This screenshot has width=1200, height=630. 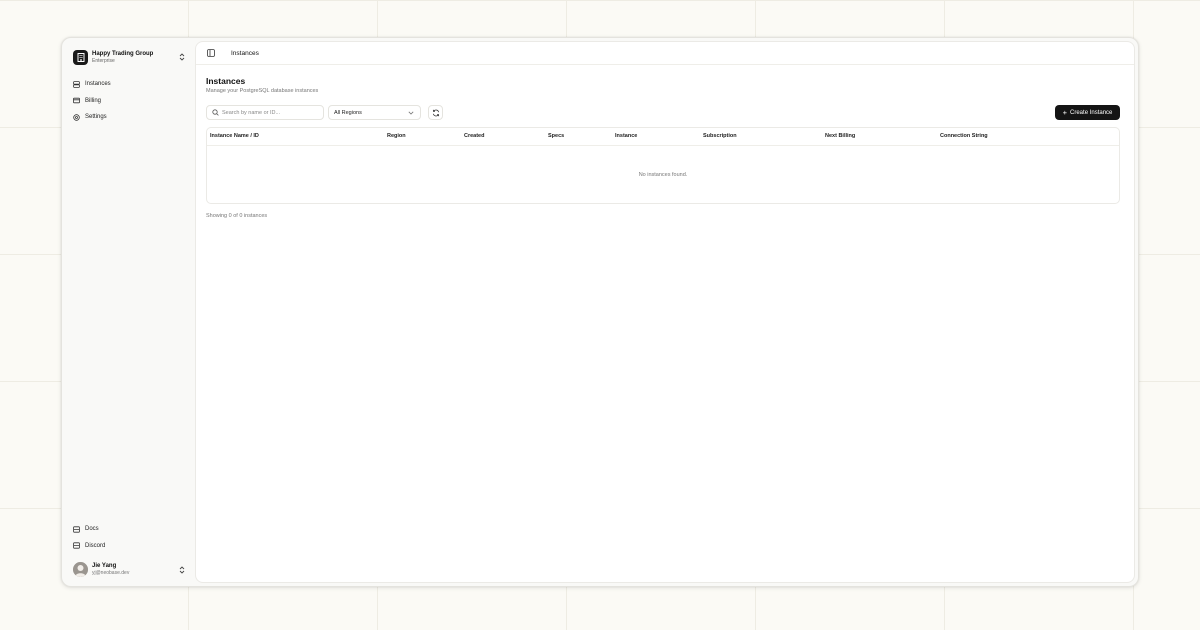 I want to click on search-box, so click(x=265, y=112).